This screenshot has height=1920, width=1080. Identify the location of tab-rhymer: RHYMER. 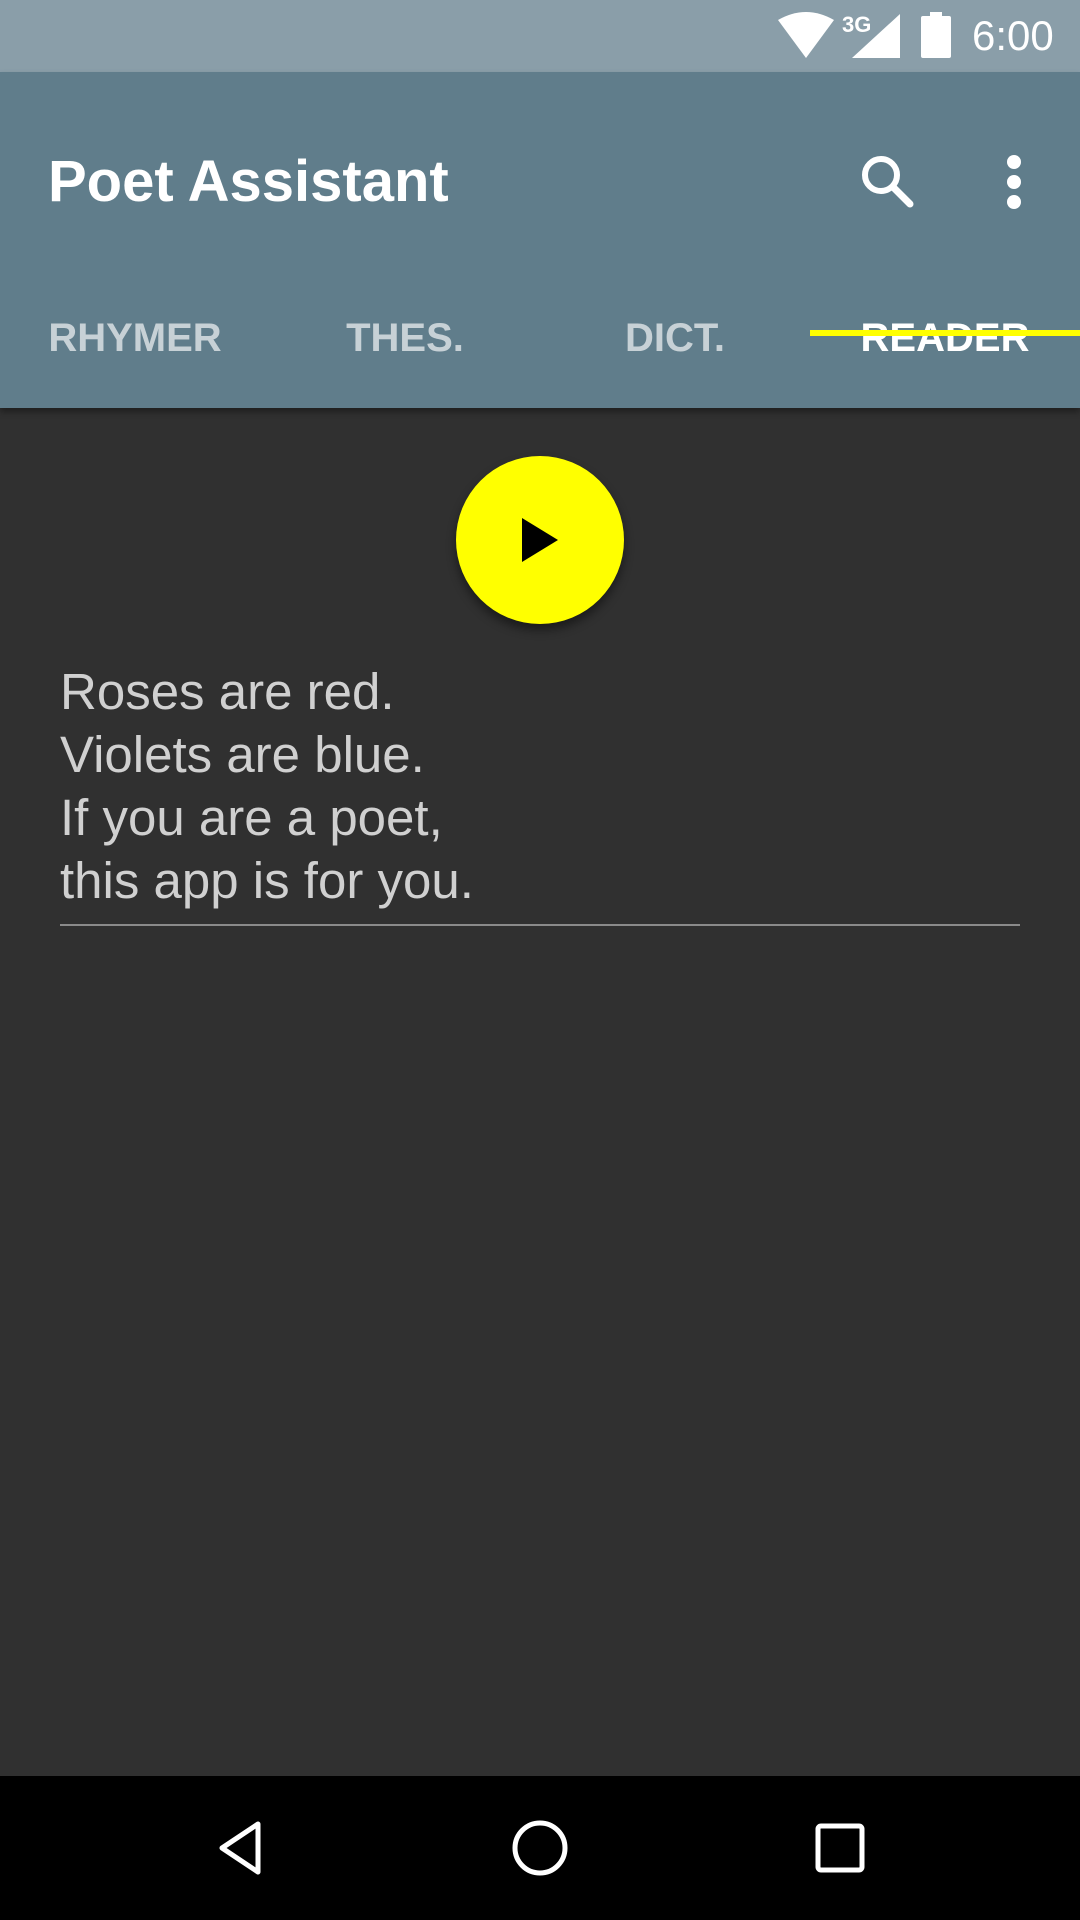
(135, 338).